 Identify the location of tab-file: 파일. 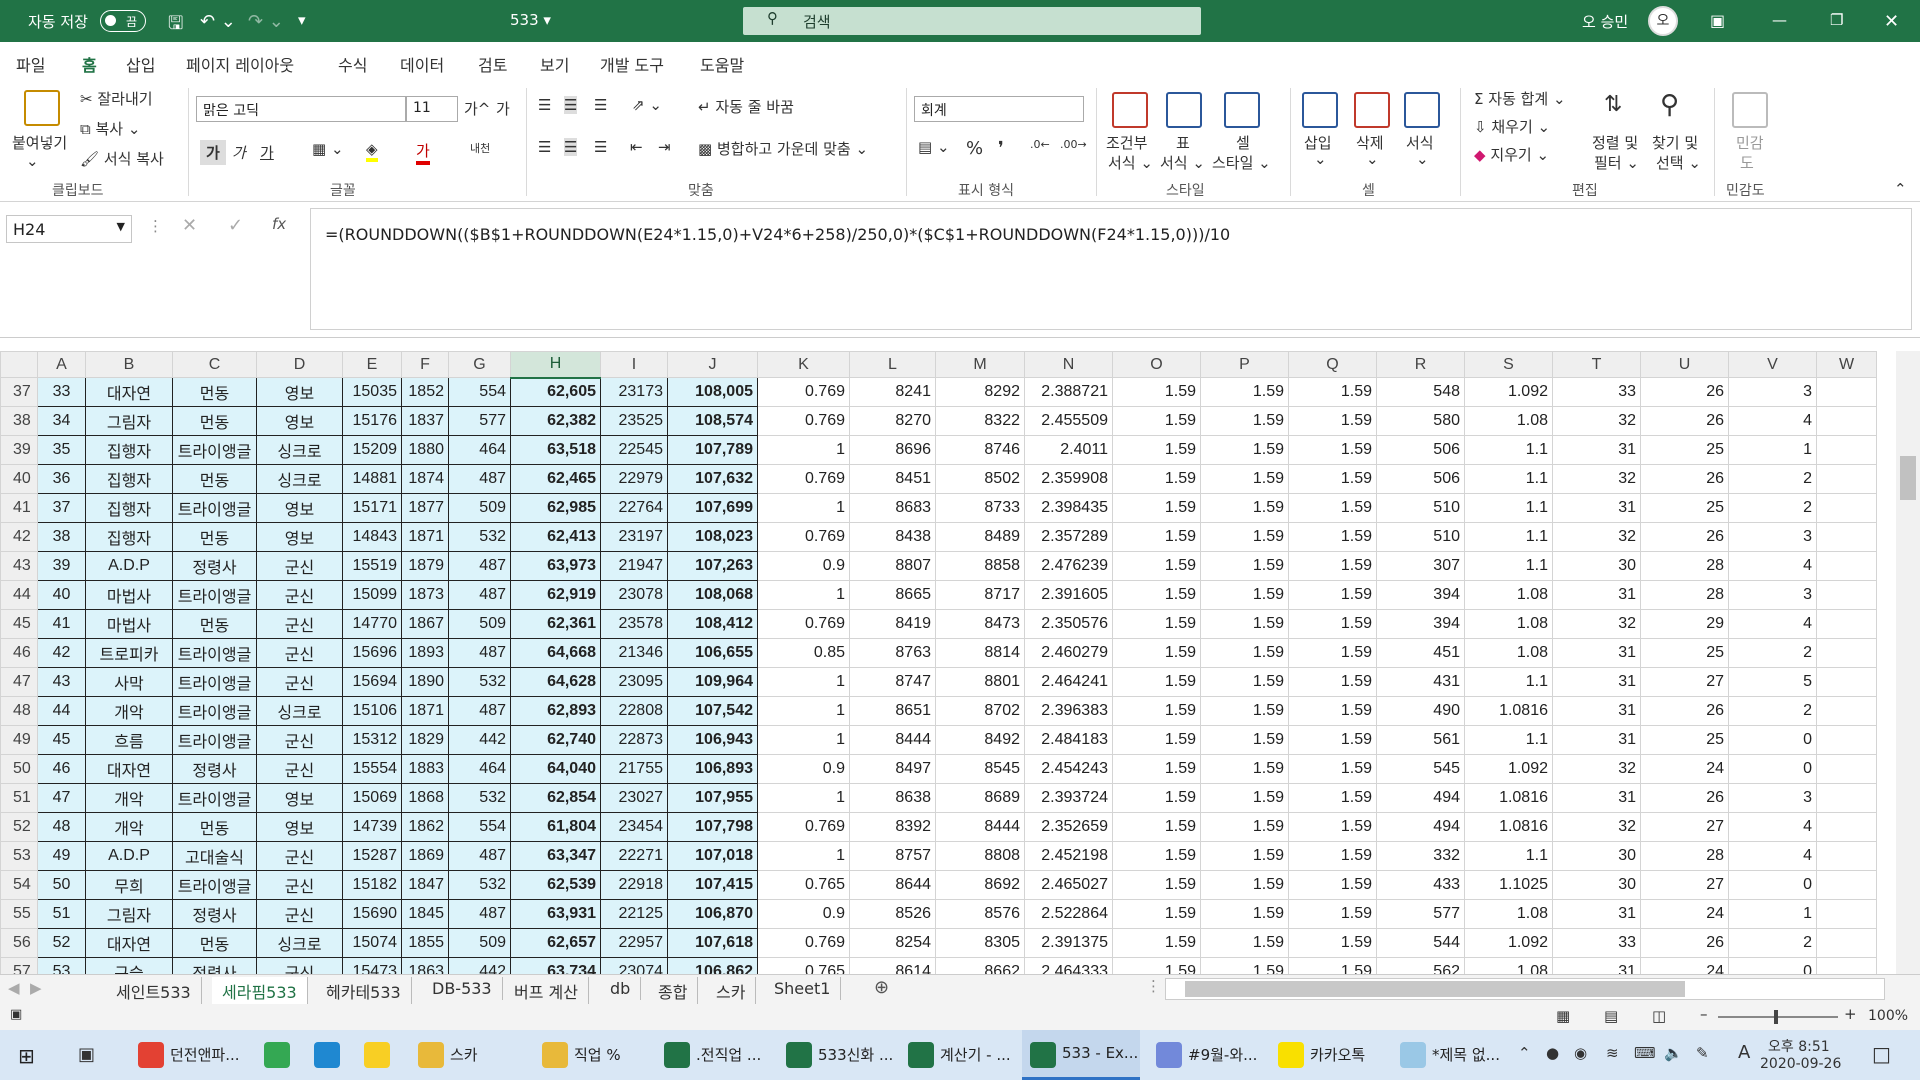
(30, 64).